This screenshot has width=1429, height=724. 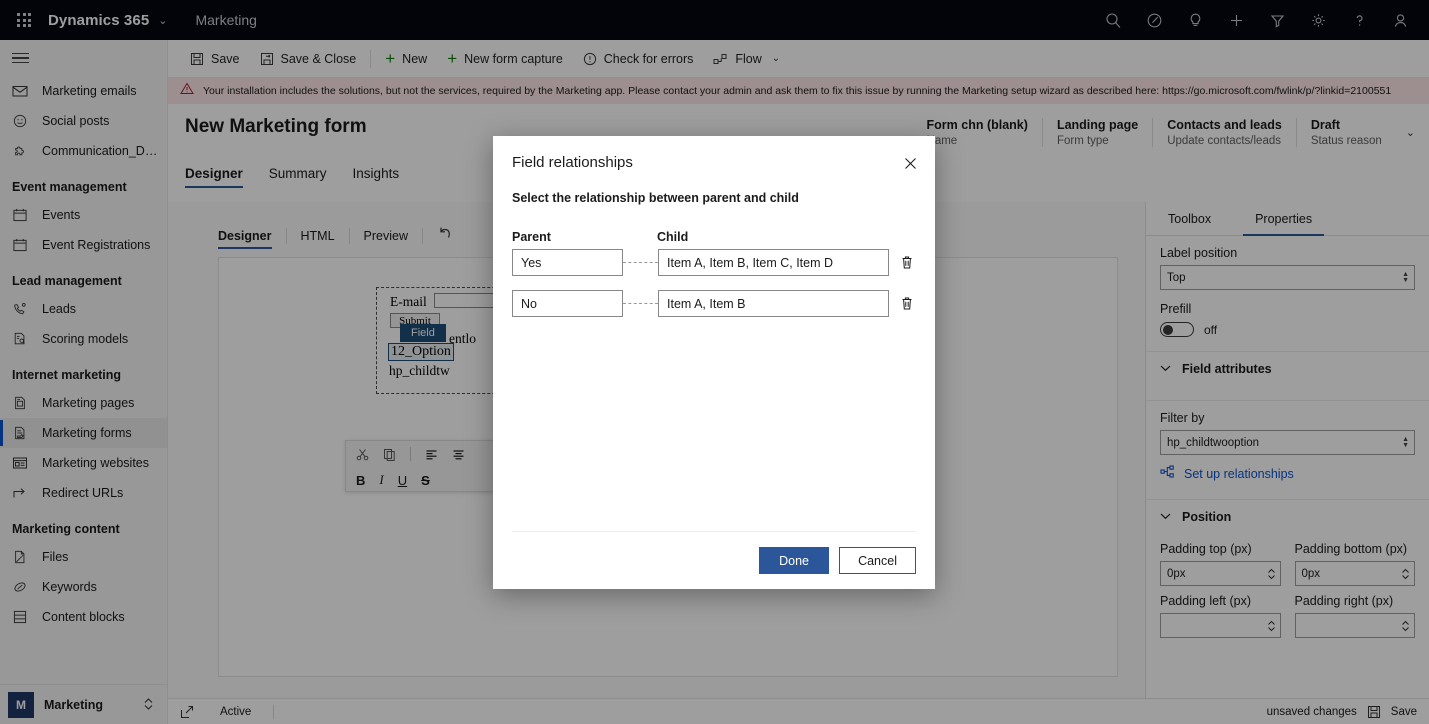 I want to click on close-icon, so click(x=910, y=163).